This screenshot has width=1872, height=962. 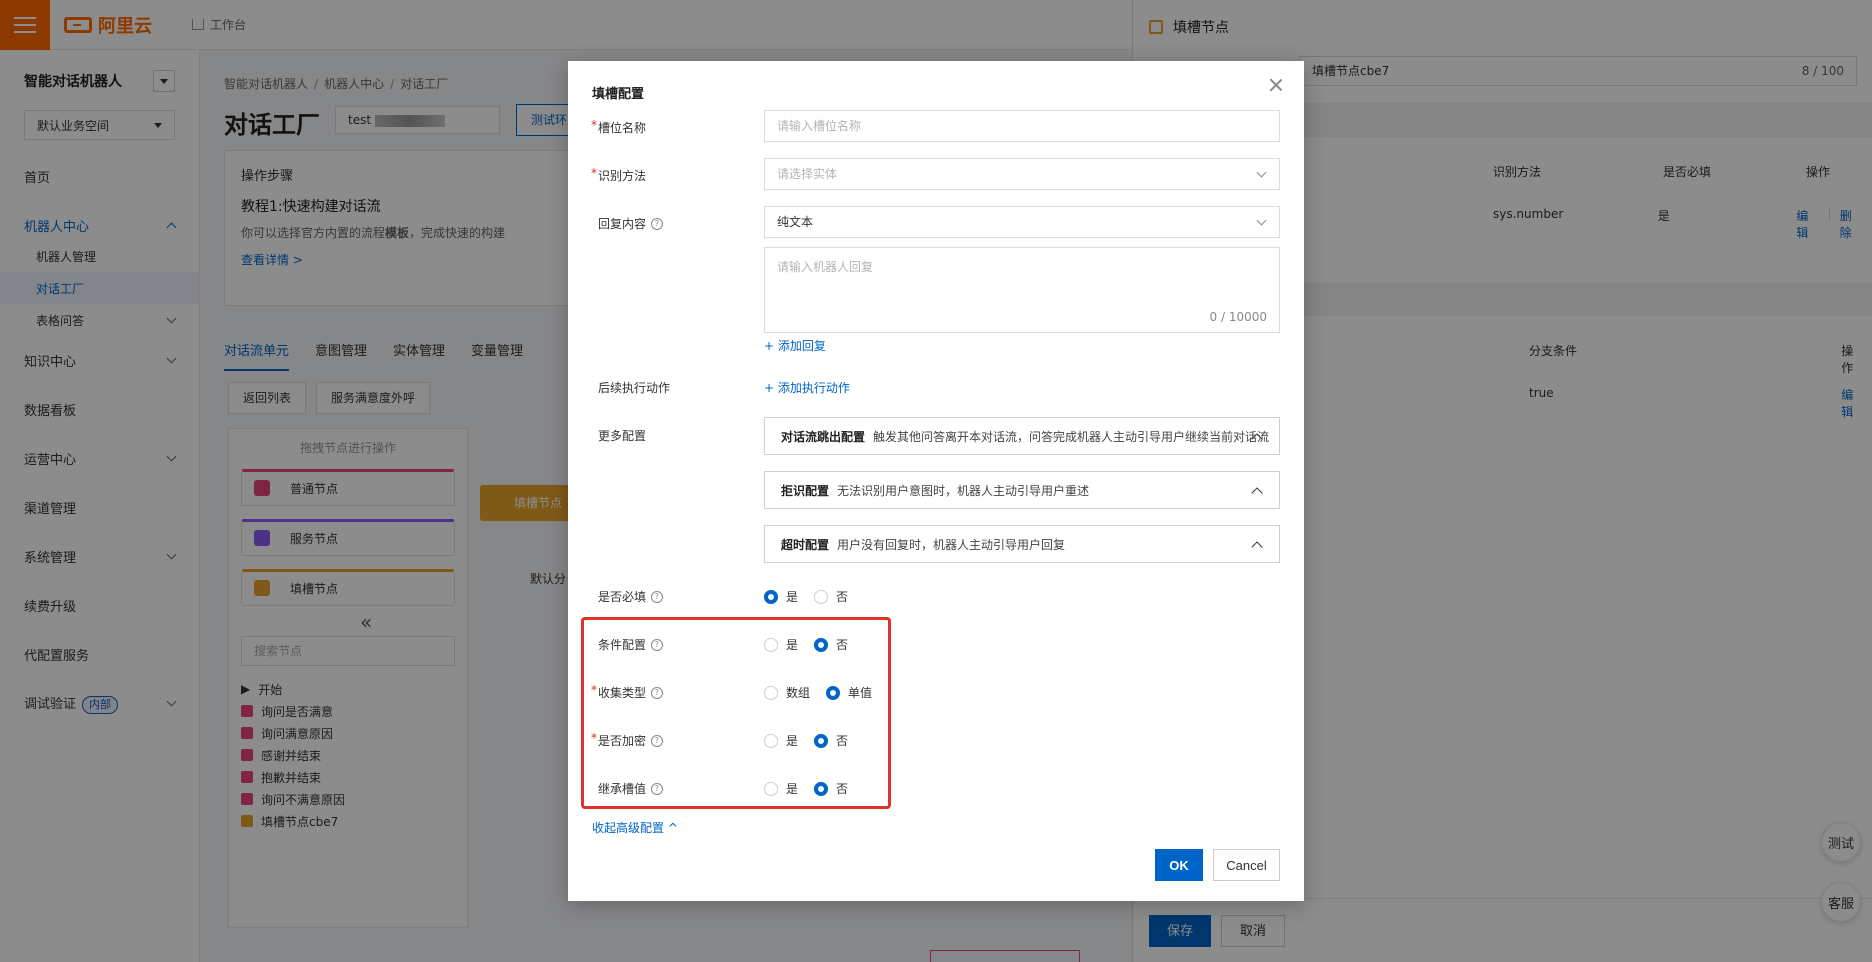 I want to click on inherit-radio-group: 是 否, so click(x=814, y=788).